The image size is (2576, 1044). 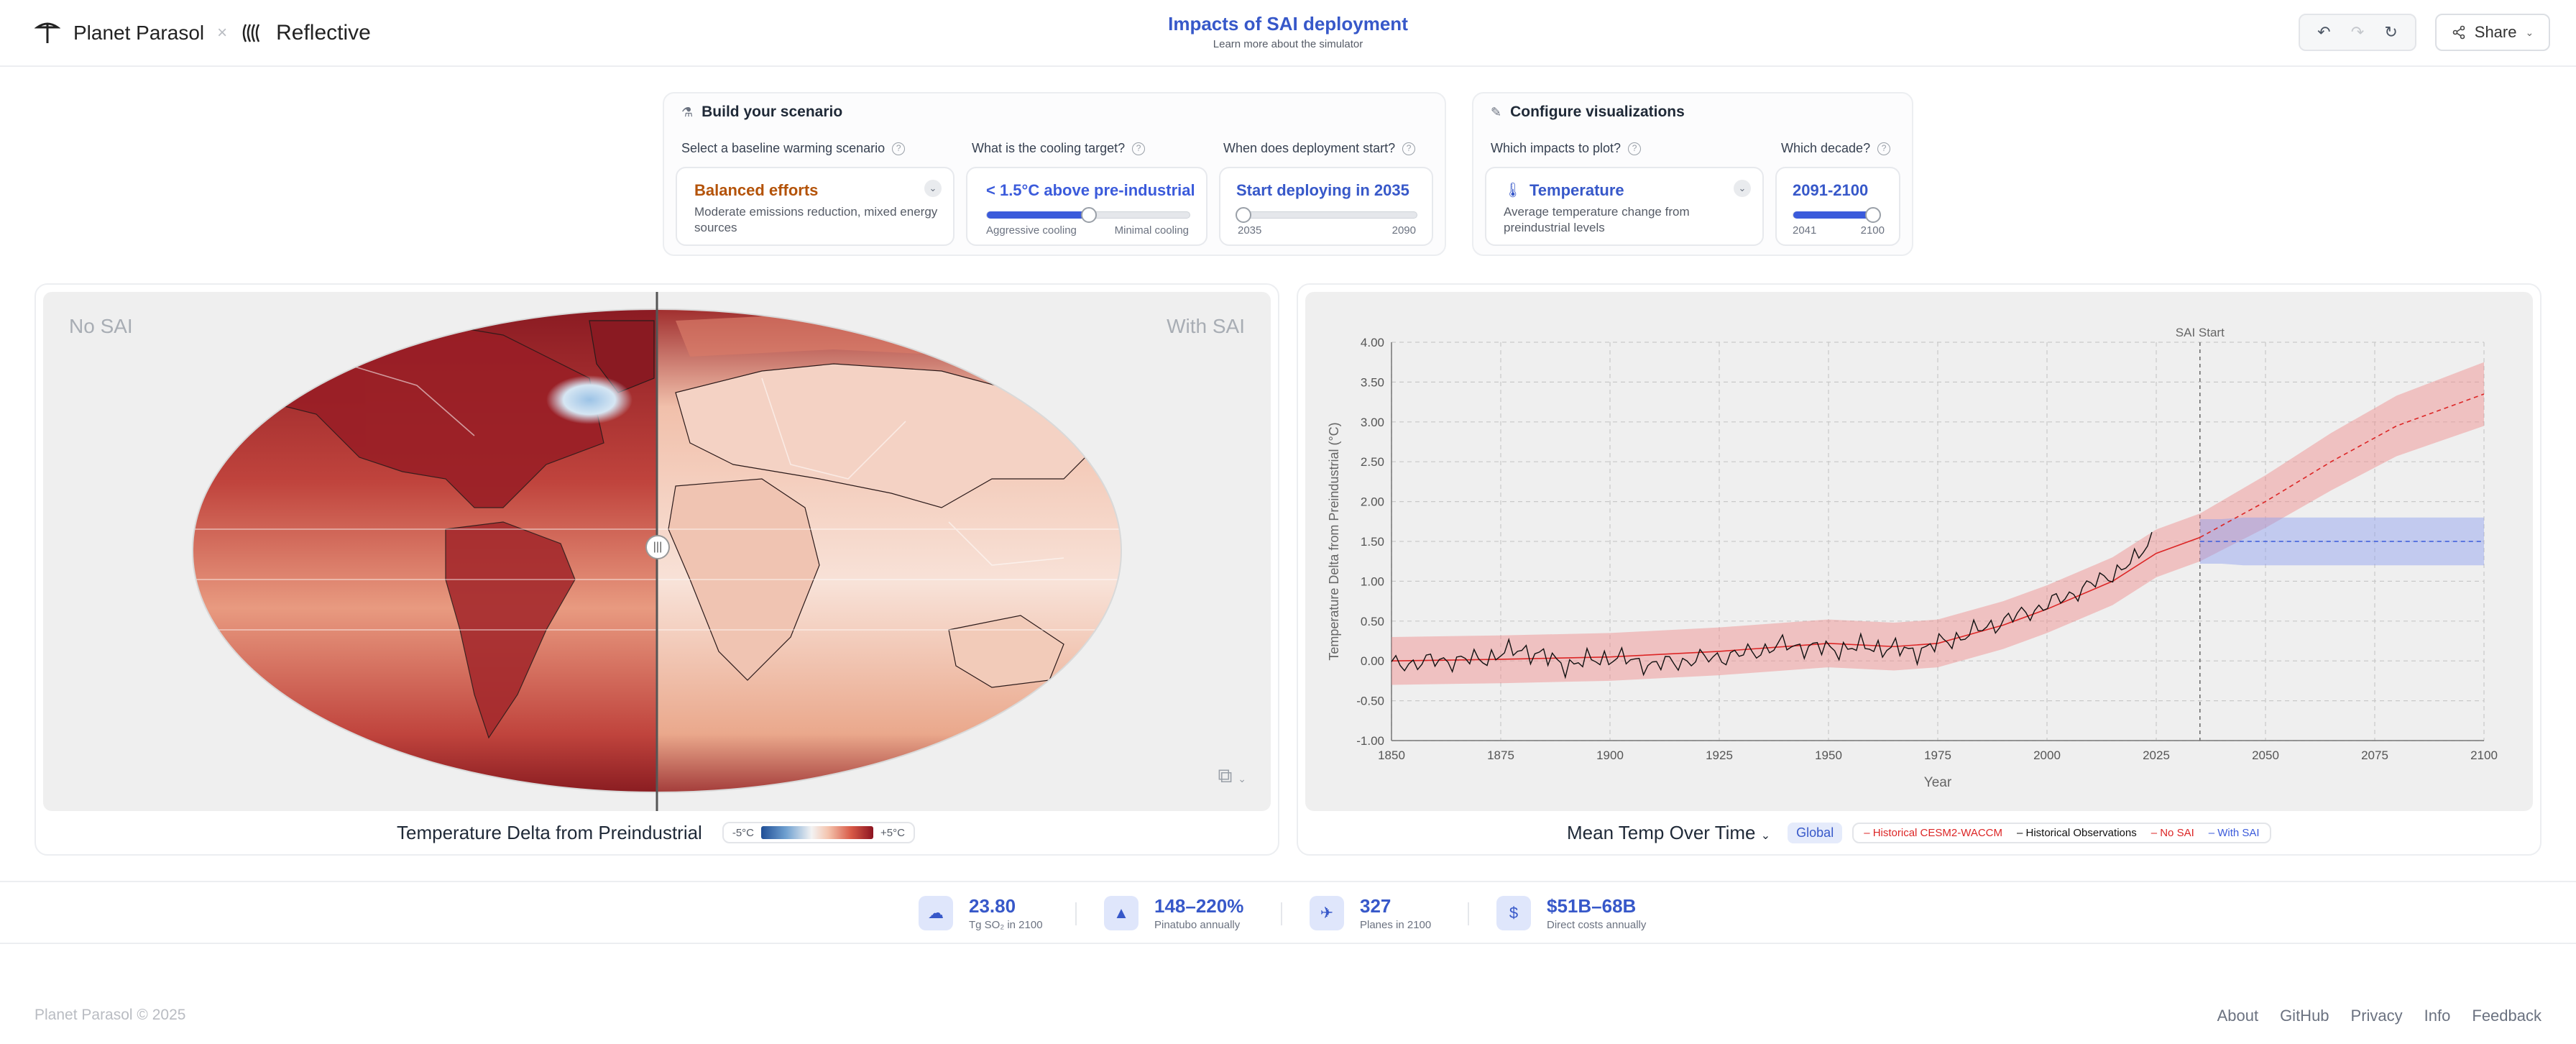 What do you see at coordinates (1059, 149) in the screenshot?
I see `cooling-question: What is the cooling target? ?` at bounding box center [1059, 149].